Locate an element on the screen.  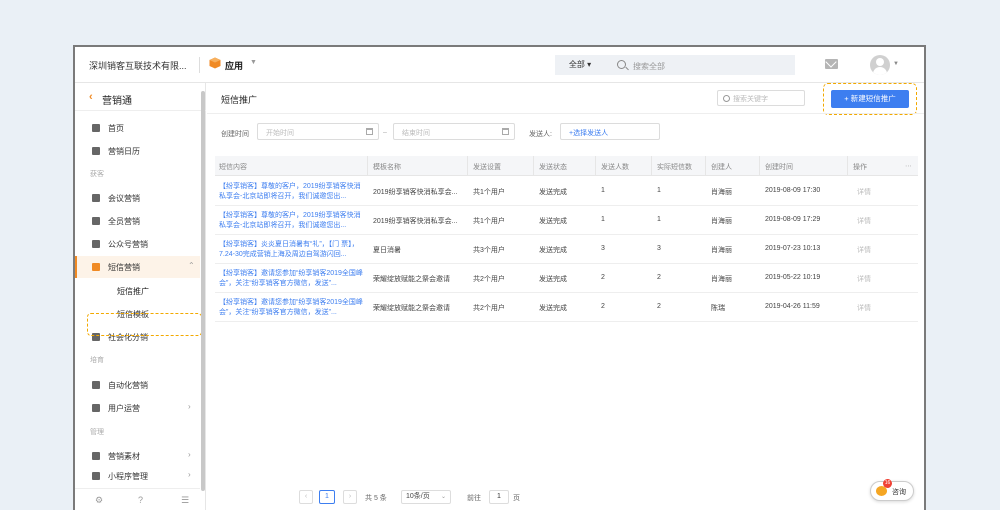
sidebar-group-label: 获客 is located at coordinates (97, 174).